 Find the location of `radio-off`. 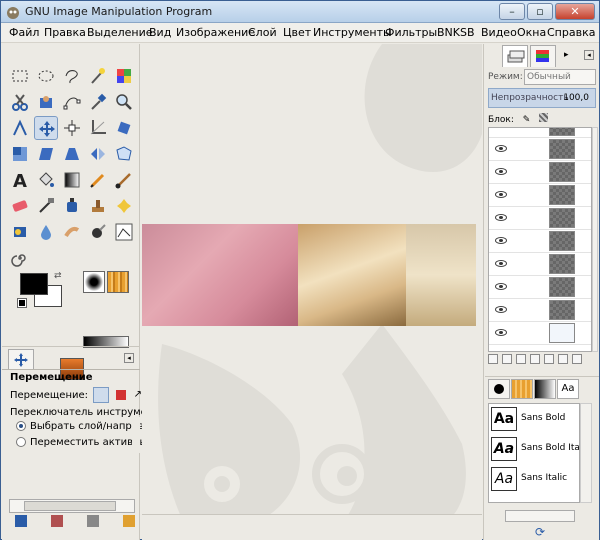

radio-off is located at coordinates (21, 442).